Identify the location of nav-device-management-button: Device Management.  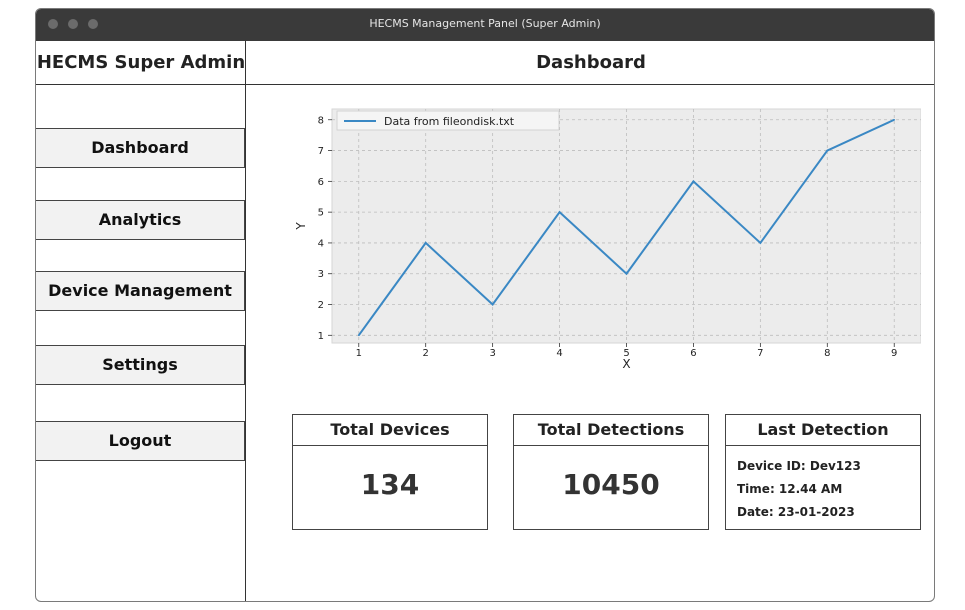
(140, 291).